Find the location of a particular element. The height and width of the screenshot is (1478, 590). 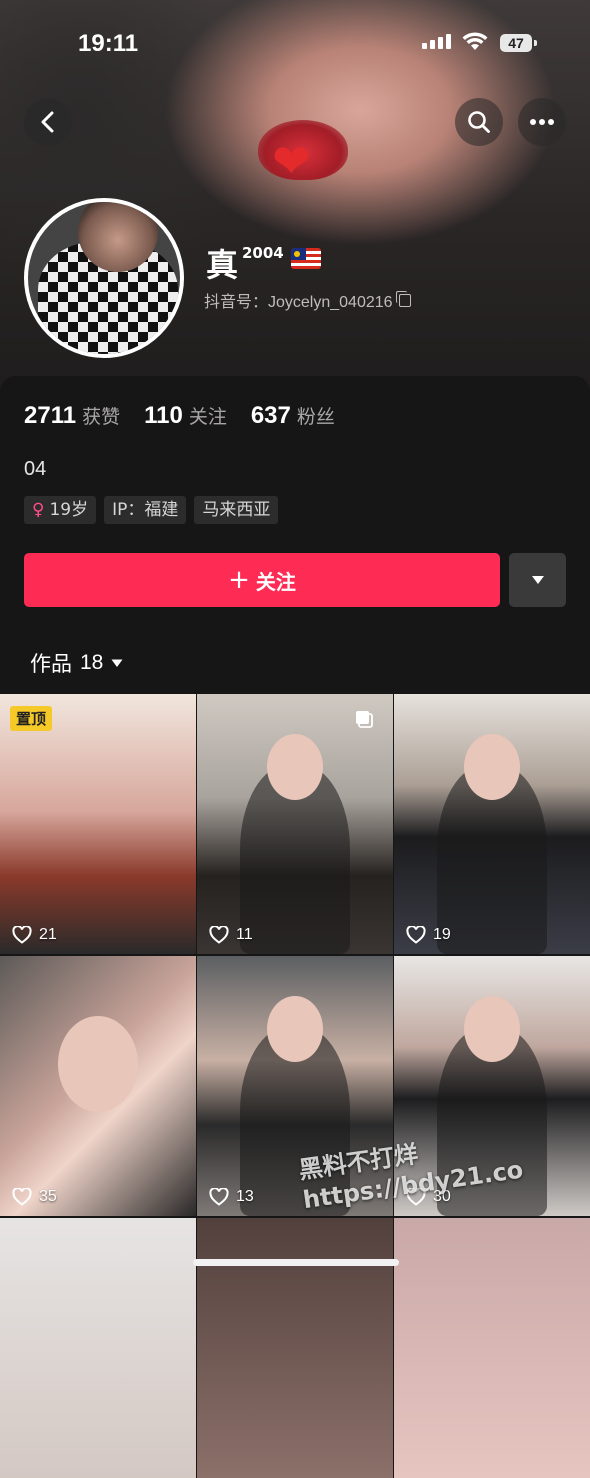

female-icon: ♀ is located at coordinates (38, 510).